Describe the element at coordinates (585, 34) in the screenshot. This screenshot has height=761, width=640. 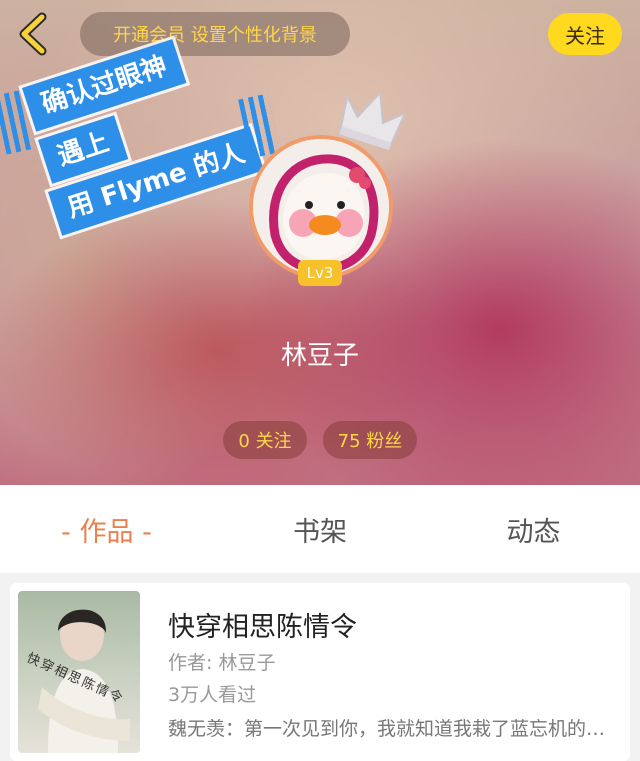
I see `follow-button: 关注` at that location.